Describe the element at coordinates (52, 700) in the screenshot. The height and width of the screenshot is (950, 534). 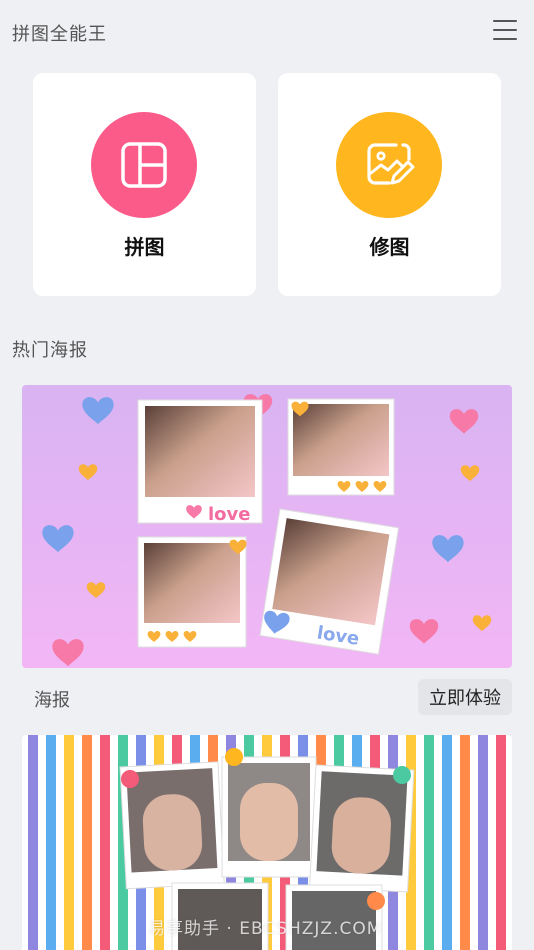
I see `poster-caption: 海报` at that location.